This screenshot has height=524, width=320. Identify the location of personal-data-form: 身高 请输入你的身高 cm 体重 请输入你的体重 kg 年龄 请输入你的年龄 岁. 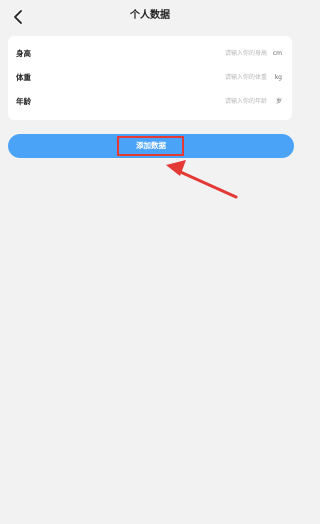
(150, 78).